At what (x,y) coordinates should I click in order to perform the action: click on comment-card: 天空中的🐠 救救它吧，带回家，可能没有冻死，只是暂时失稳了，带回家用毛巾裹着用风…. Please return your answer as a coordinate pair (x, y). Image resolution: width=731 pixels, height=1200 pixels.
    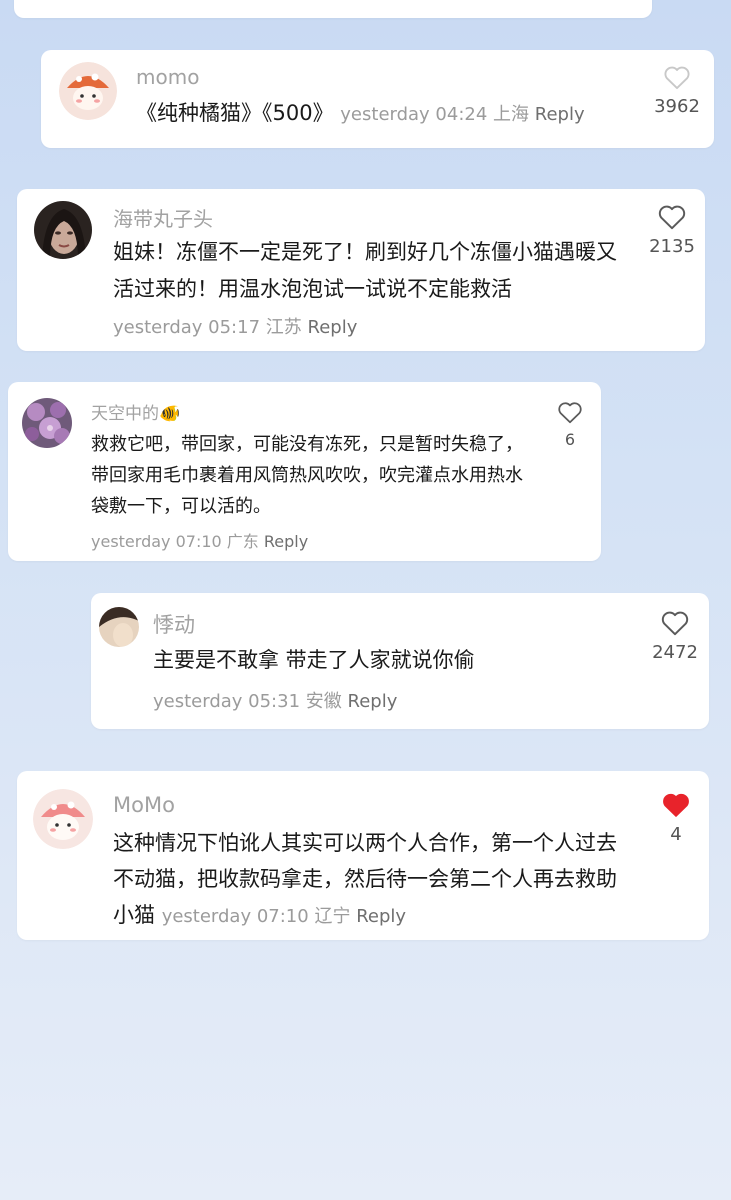
    Looking at the image, I should click on (304, 471).